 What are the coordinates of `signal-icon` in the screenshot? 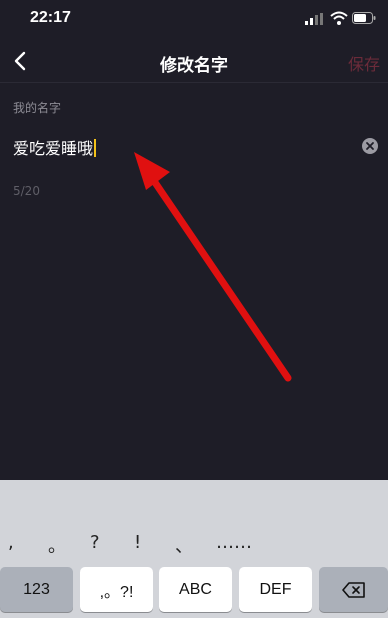 It's located at (314, 19).